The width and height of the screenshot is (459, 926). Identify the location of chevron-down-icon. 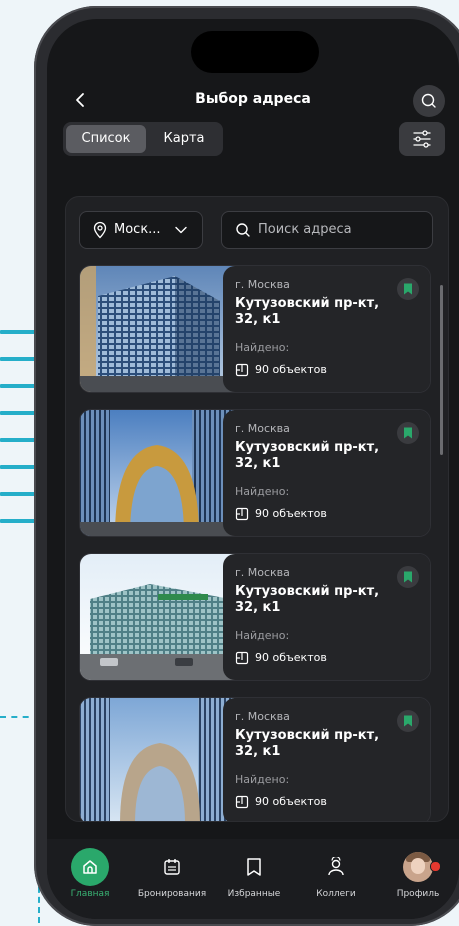
(181, 230).